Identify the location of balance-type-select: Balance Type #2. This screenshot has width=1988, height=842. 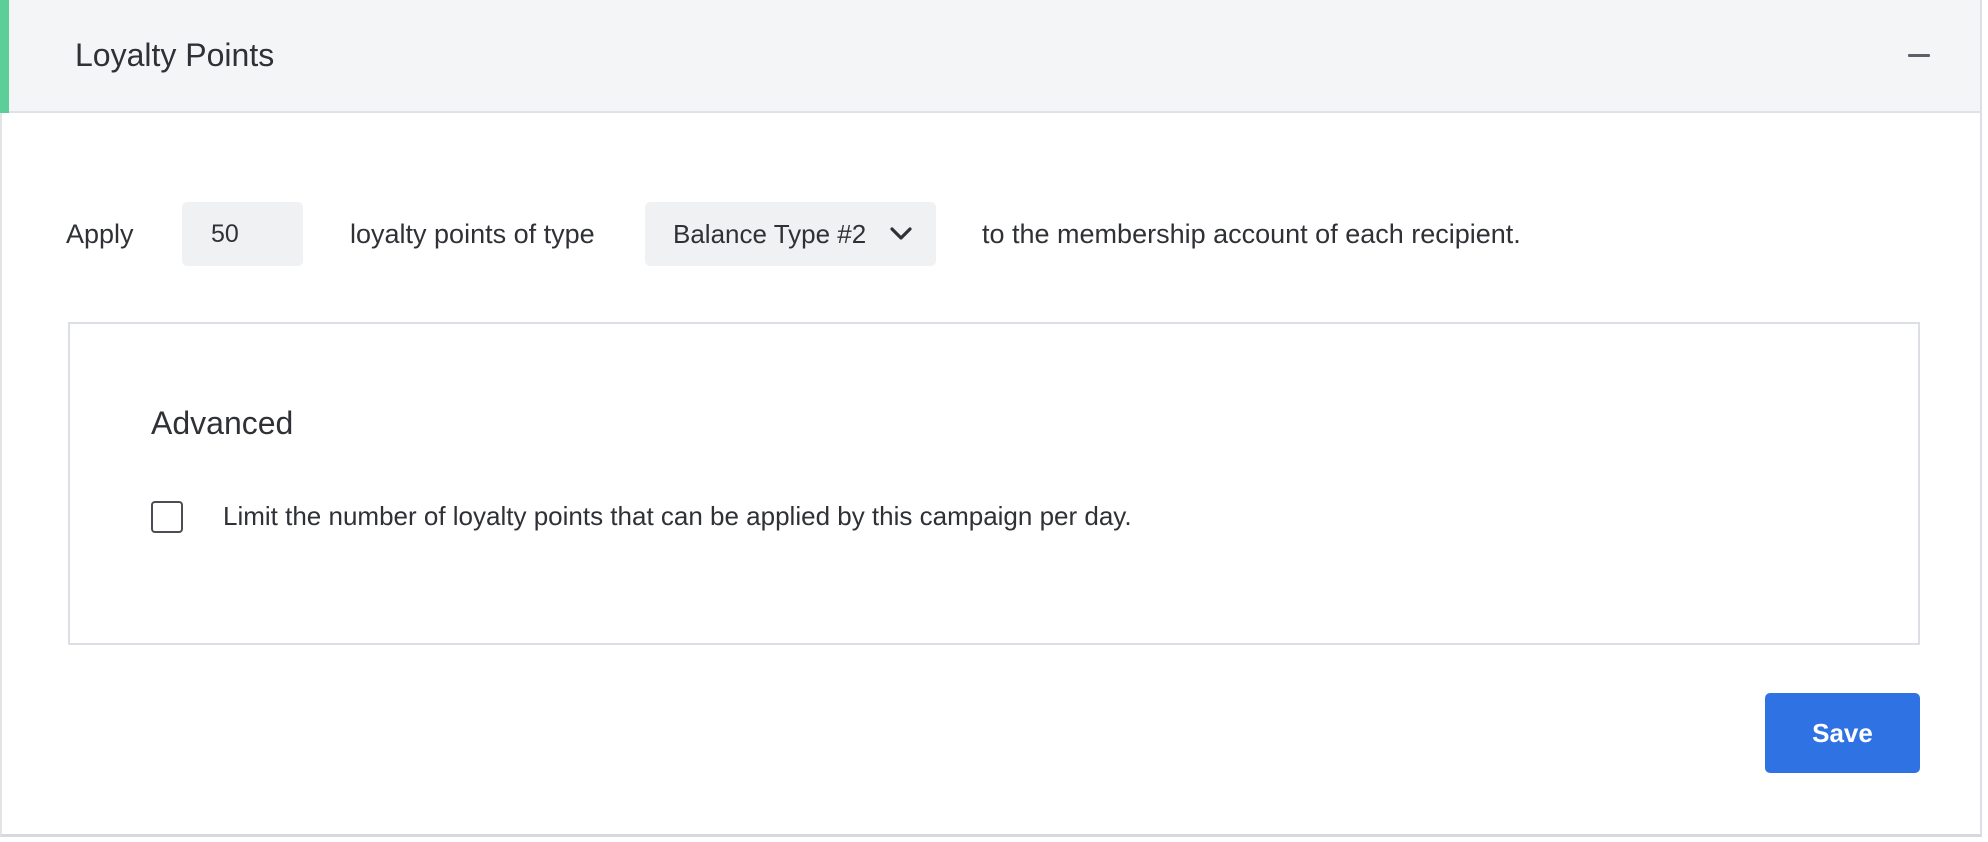
(790, 234).